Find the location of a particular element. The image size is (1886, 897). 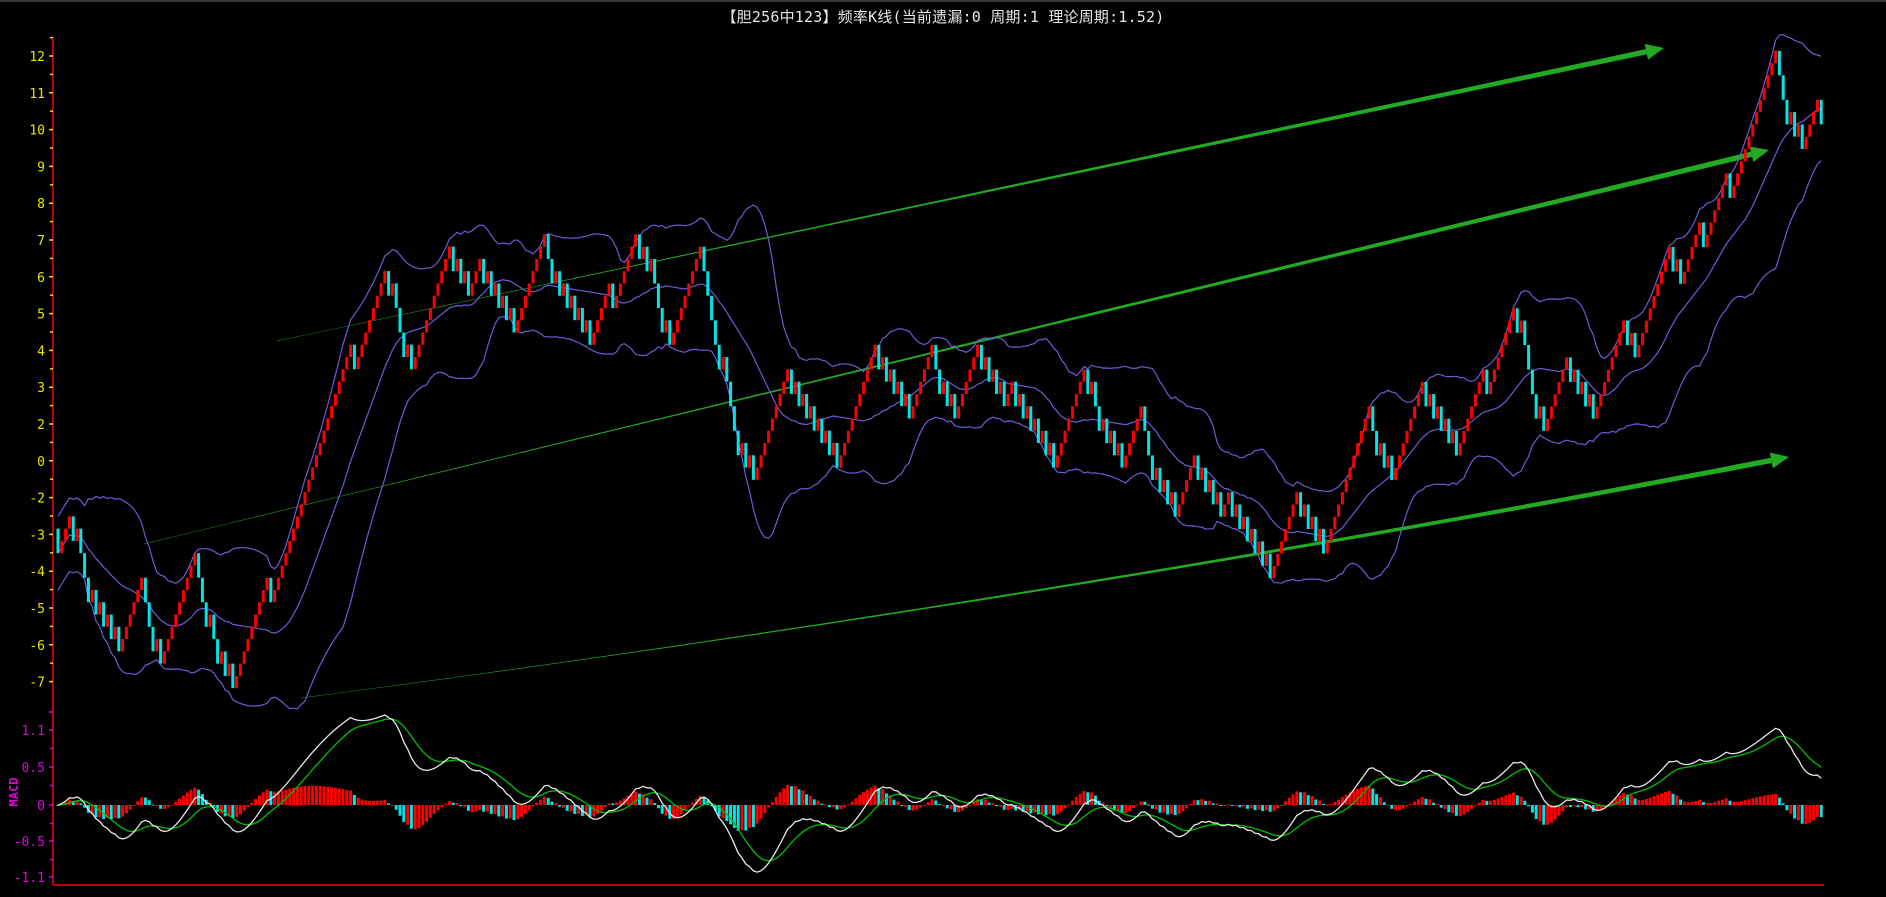

y-tick-label: 0 is located at coordinates (41, 462).